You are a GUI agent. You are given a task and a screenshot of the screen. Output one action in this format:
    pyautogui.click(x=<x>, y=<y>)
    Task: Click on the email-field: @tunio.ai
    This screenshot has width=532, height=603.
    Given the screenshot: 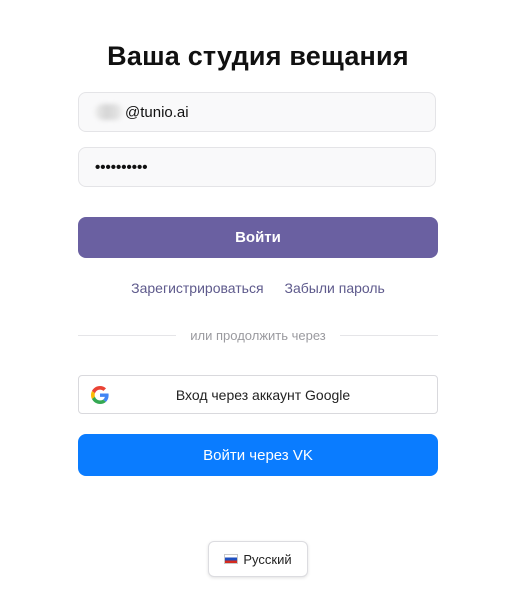 What is the action you would take?
    pyautogui.click(x=257, y=112)
    